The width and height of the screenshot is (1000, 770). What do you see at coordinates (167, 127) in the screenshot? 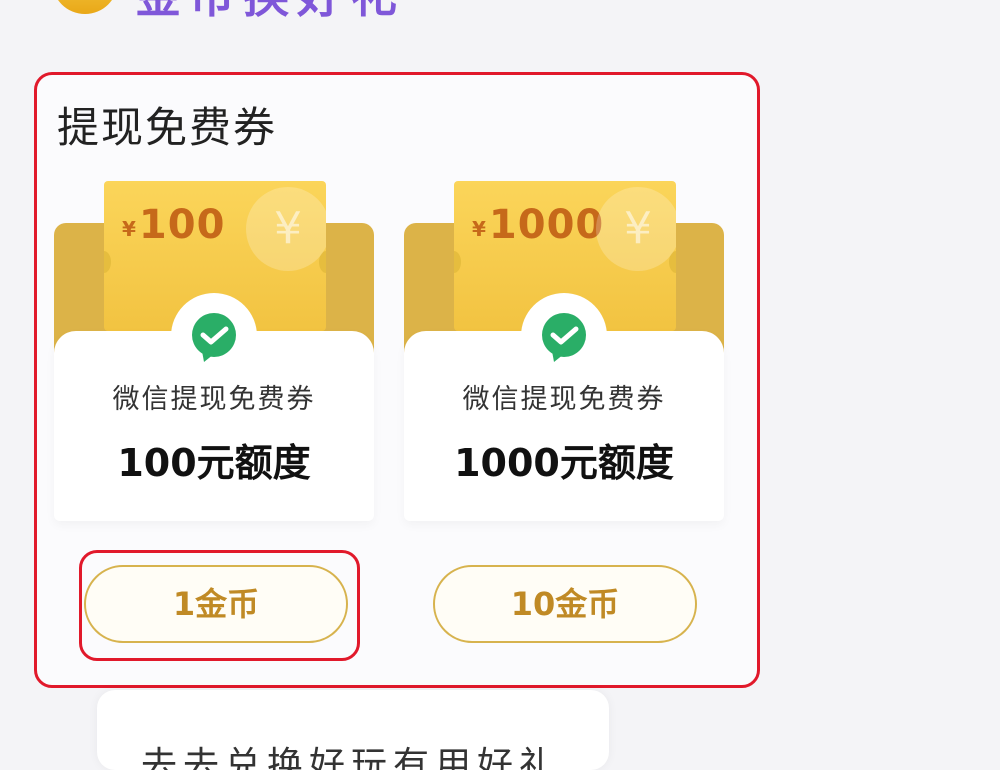
I see `panel-title: 提现免费券` at bounding box center [167, 127].